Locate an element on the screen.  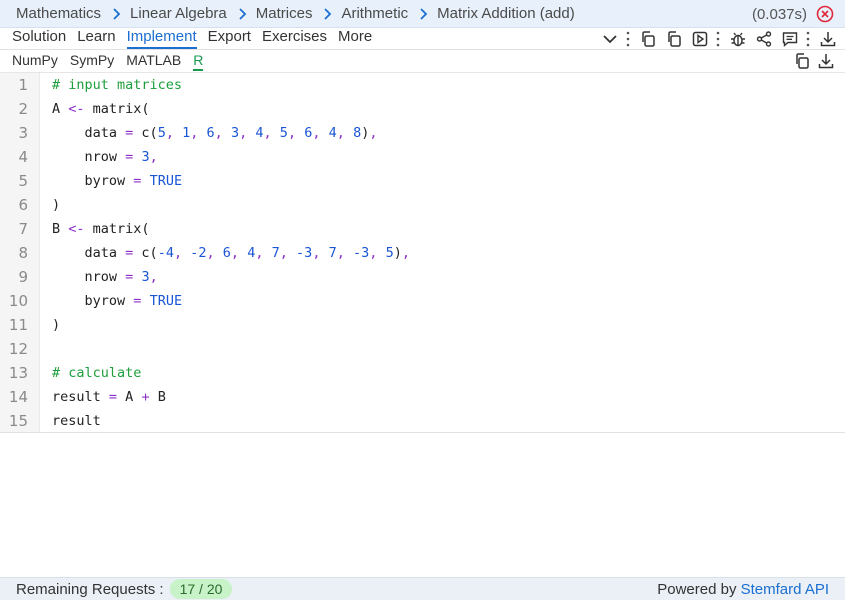
line-number: 7 is located at coordinates (23, 229).